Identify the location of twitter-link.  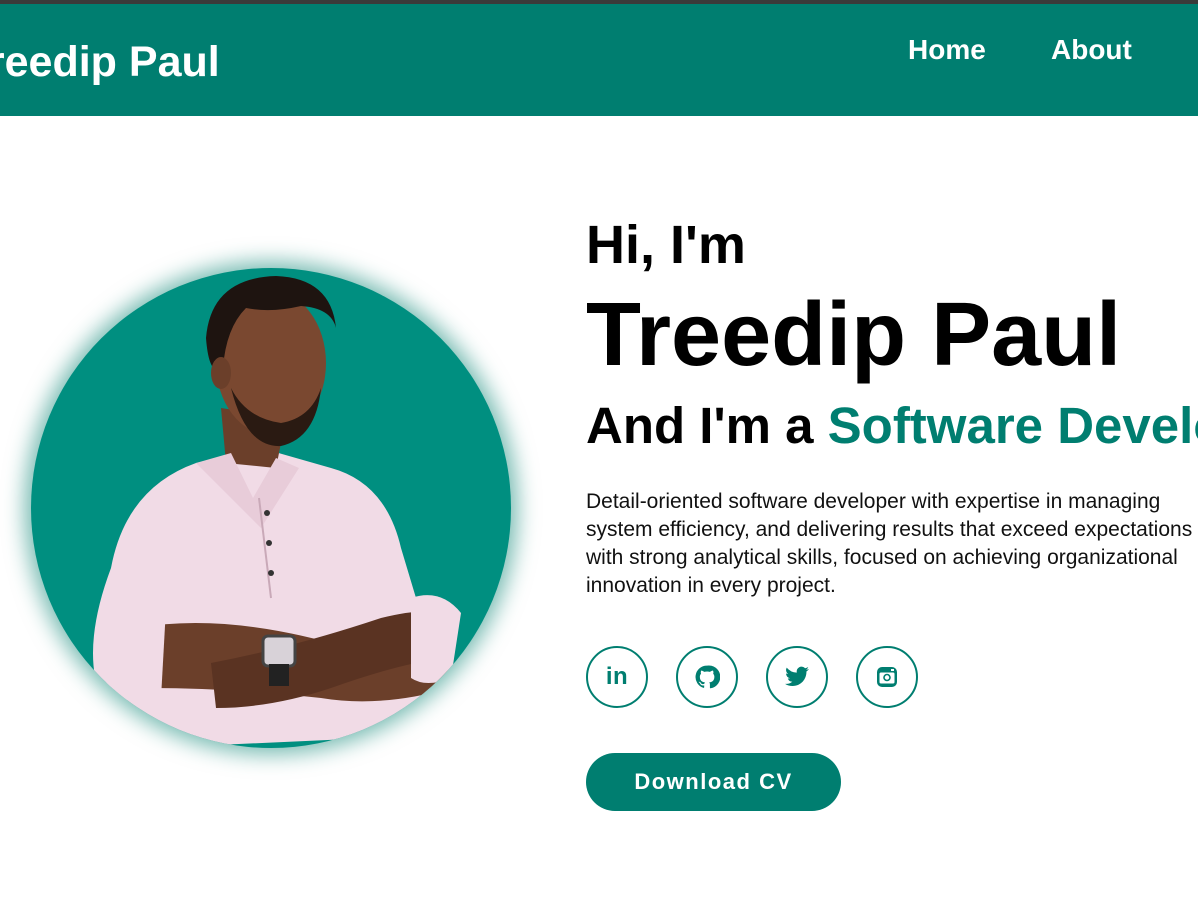
(797, 677).